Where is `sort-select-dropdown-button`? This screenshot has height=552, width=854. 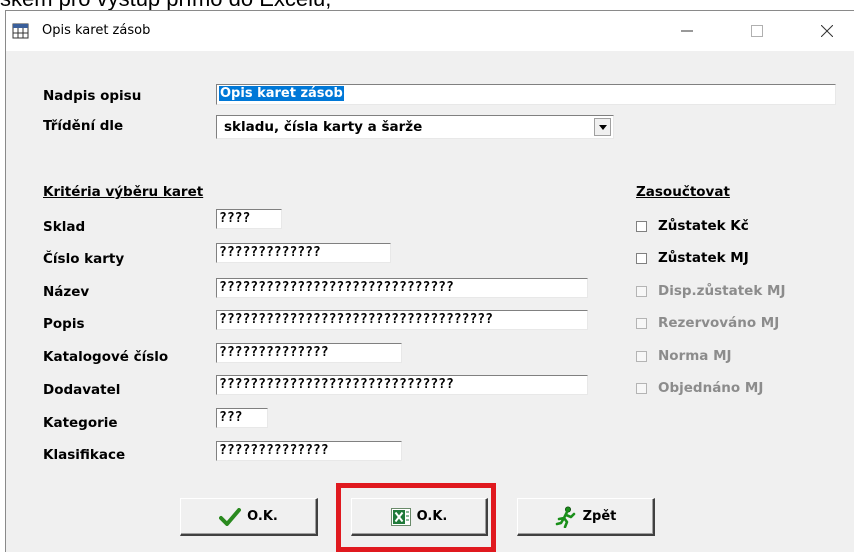 sort-select-dropdown-button is located at coordinates (602, 127).